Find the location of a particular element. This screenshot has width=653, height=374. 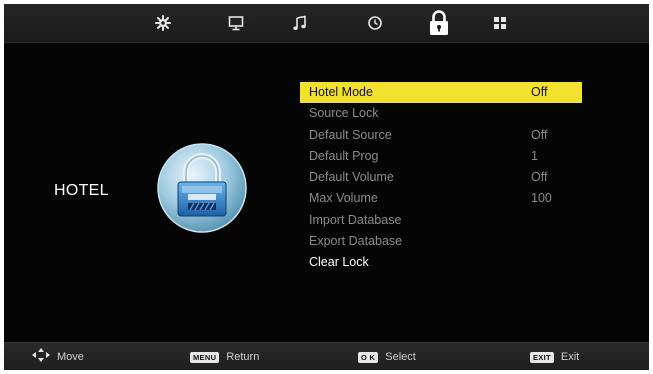

menu-item-label: Default Source is located at coordinates (350, 134).